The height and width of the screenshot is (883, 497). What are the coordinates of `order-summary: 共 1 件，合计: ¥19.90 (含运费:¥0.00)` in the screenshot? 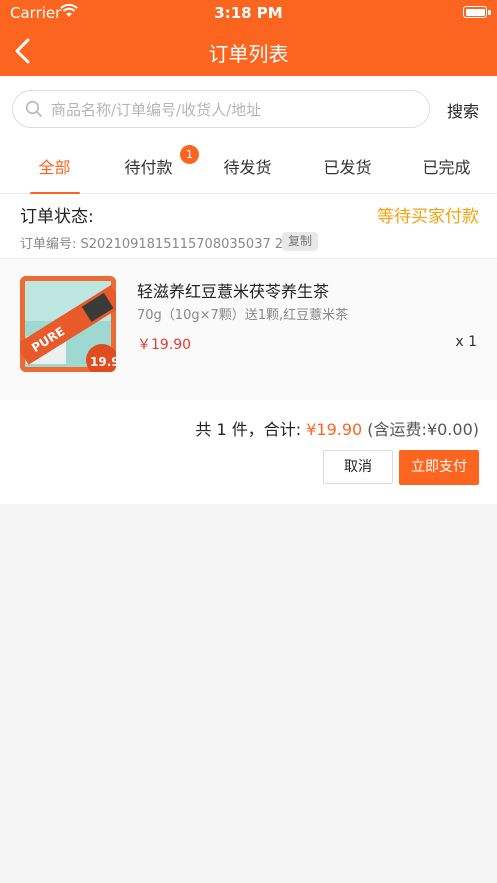 It's located at (337, 428).